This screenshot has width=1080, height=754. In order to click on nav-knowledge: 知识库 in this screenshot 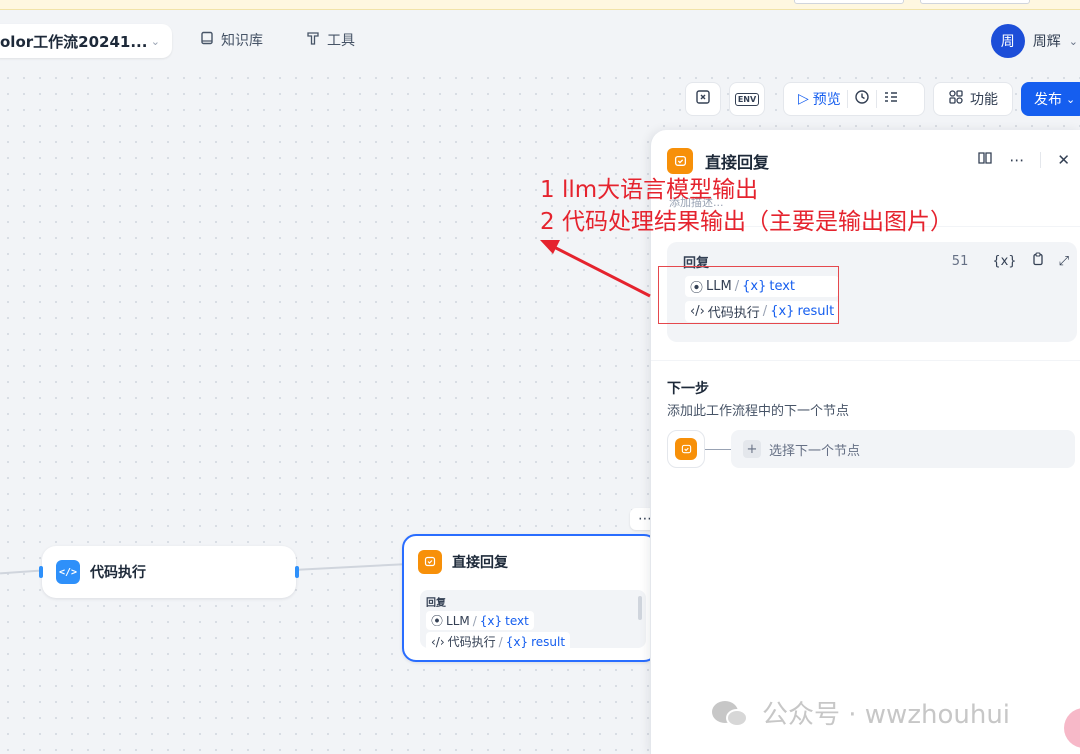, I will do `click(231, 40)`.